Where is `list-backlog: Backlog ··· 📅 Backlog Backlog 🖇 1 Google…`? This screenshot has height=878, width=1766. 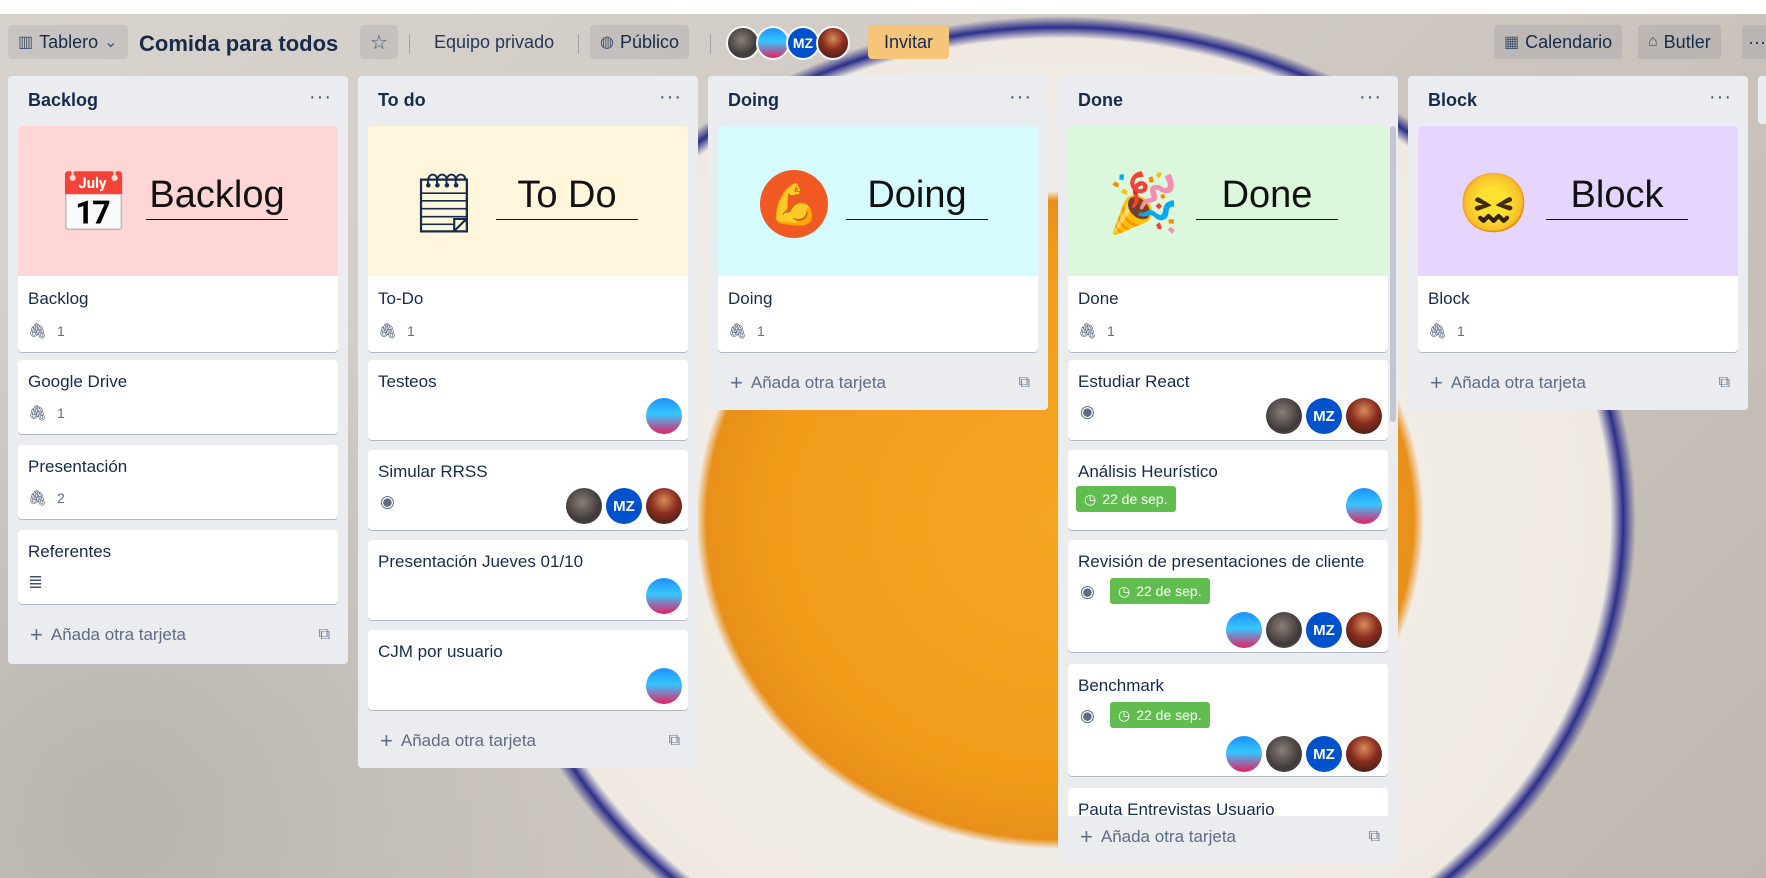 list-backlog: Backlog ··· 📅 Backlog Backlog 🖇 1 Google… is located at coordinates (178, 370).